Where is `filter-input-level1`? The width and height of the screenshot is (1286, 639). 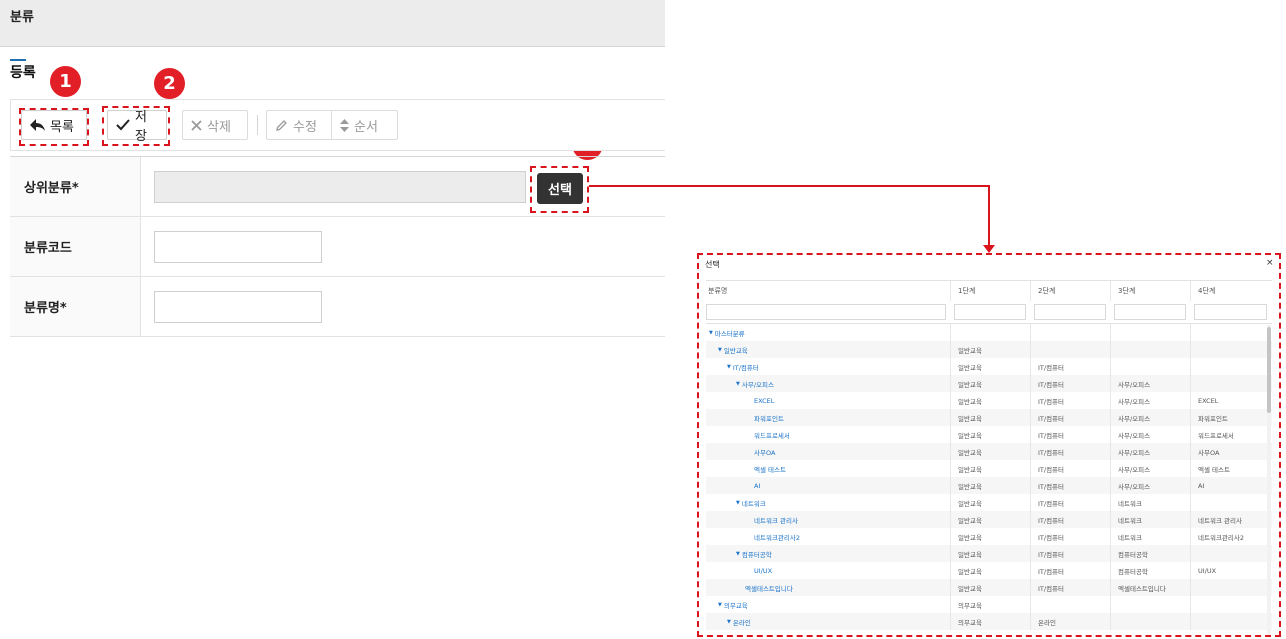
filter-input-level1 is located at coordinates (990, 312).